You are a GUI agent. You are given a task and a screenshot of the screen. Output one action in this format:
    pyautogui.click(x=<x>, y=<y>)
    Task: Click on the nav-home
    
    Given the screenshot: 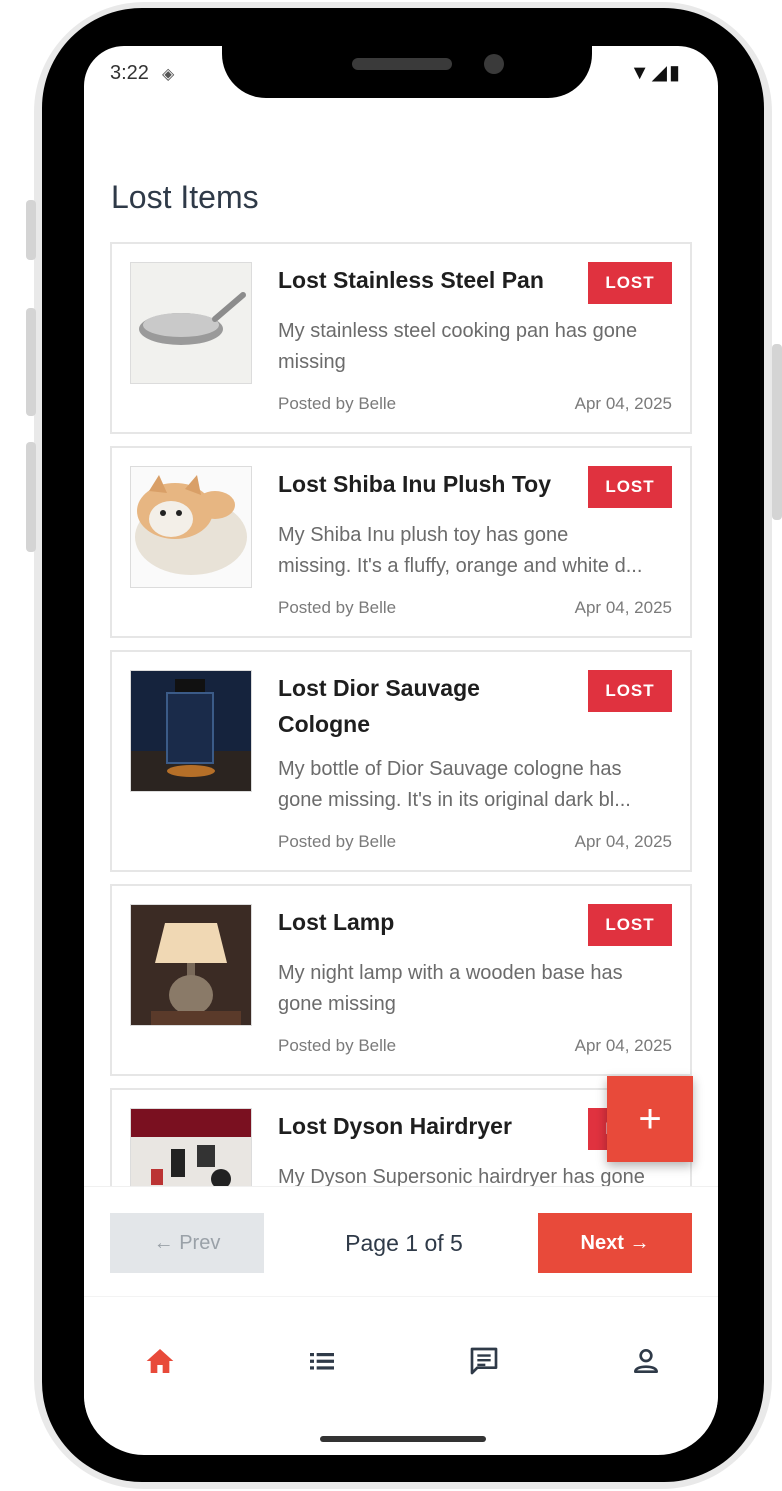 What is the action you would take?
    pyautogui.click(x=160, y=1361)
    